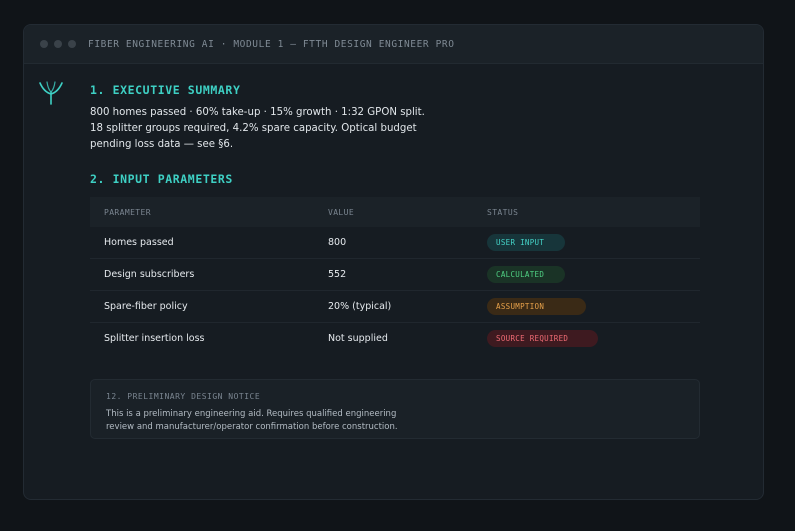 The height and width of the screenshot is (531, 795). Describe the element at coordinates (154, 338) in the screenshot. I see `parameter-cell: Splitter insertion loss` at that location.